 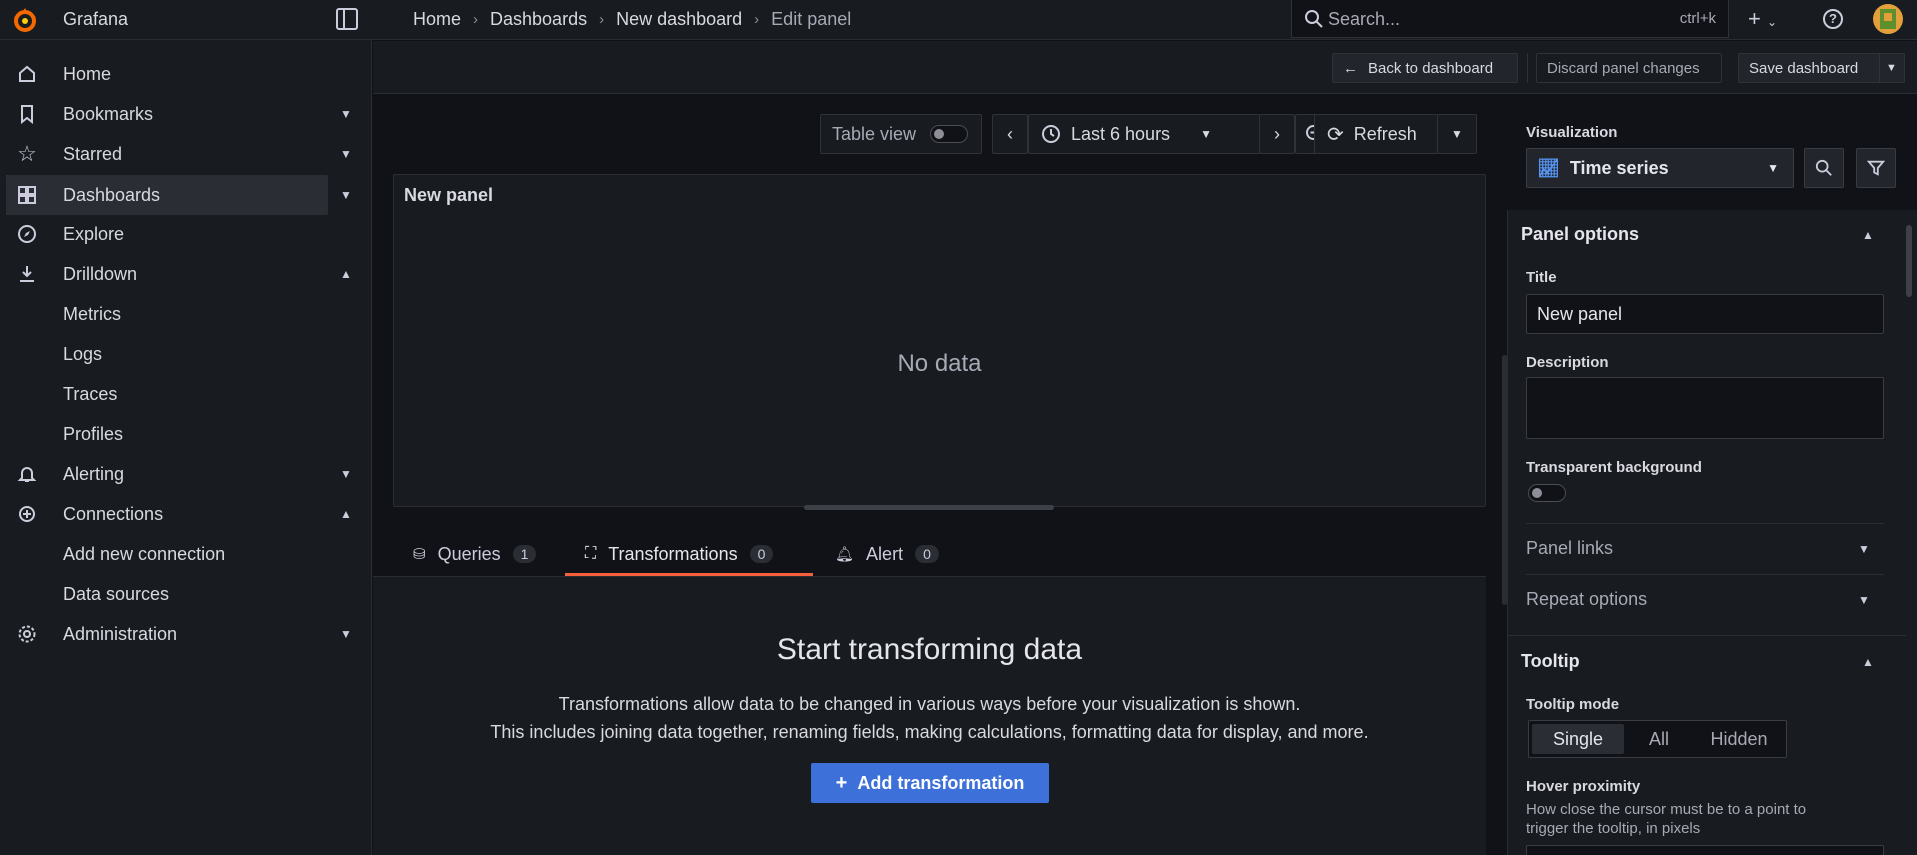 What do you see at coordinates (524, 554) in the screenshot?
I see `count-badge: 1` at bounding box center [524, 554].